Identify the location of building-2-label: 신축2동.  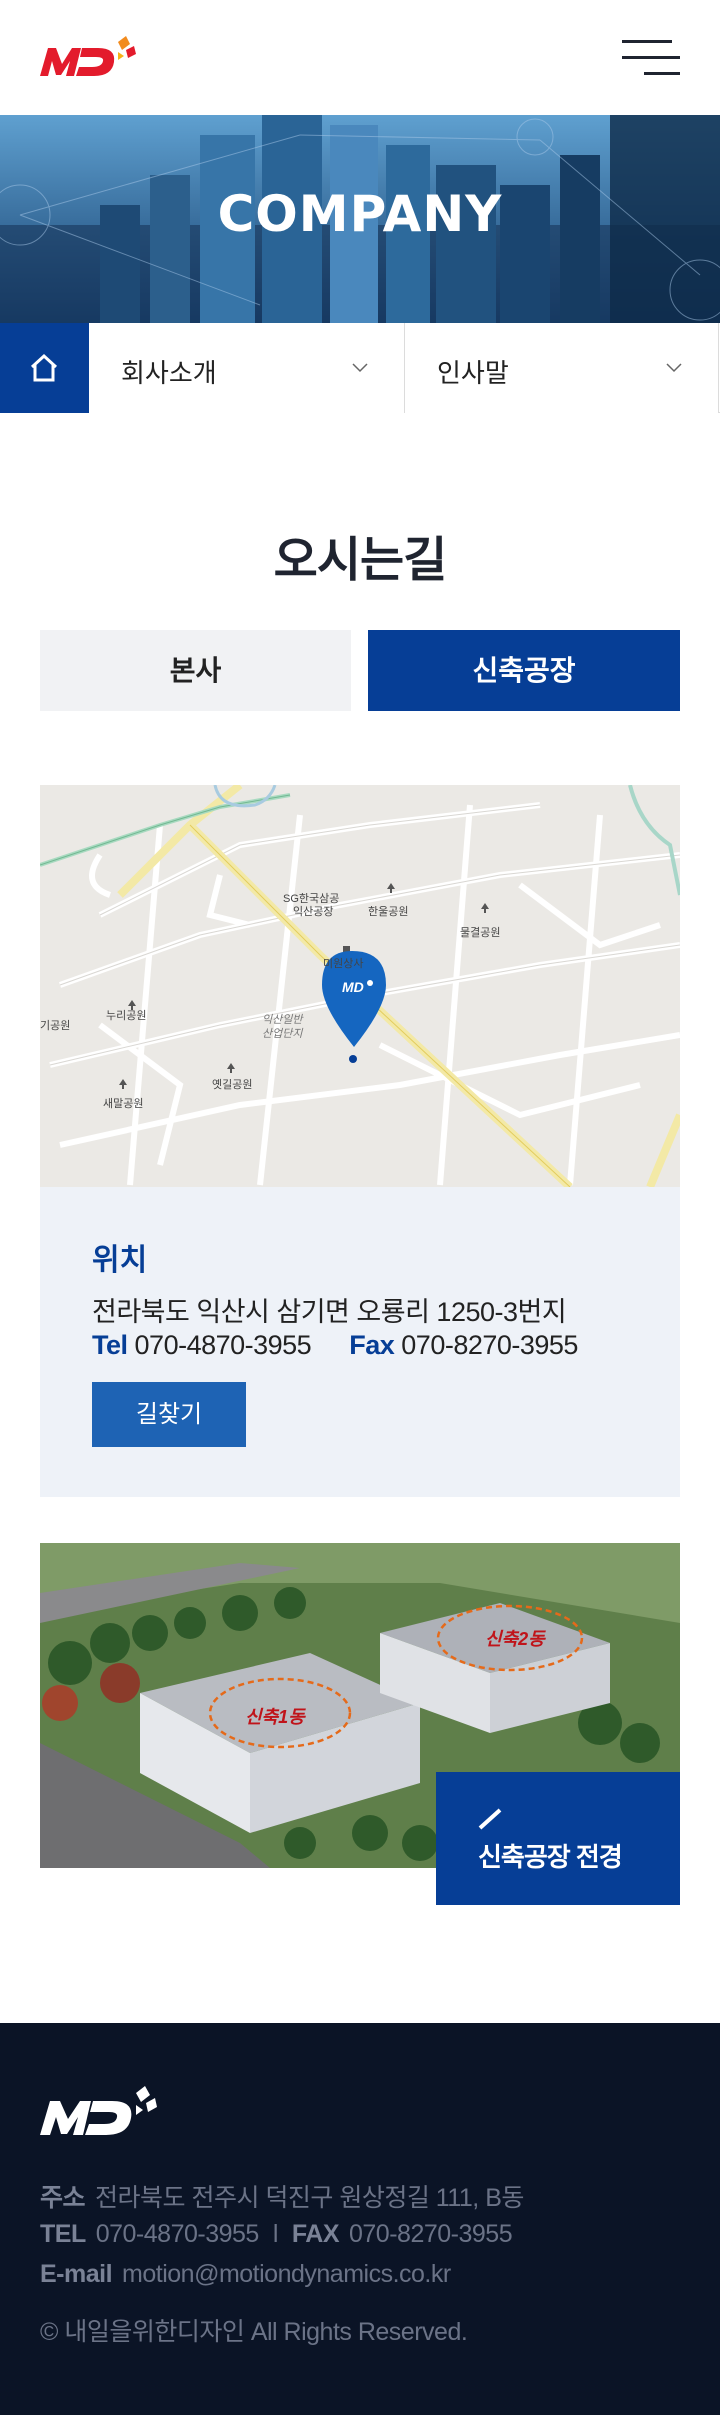
(515, 1639).